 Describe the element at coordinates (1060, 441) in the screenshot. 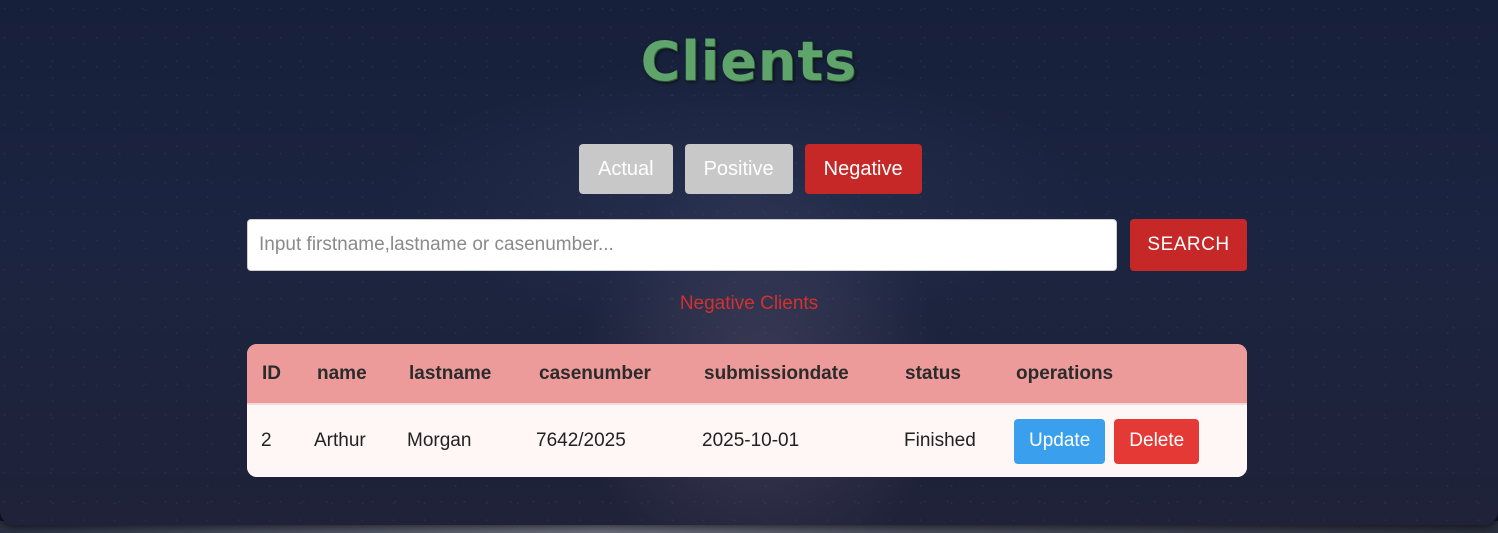

I see `update-button: Update` at that location.